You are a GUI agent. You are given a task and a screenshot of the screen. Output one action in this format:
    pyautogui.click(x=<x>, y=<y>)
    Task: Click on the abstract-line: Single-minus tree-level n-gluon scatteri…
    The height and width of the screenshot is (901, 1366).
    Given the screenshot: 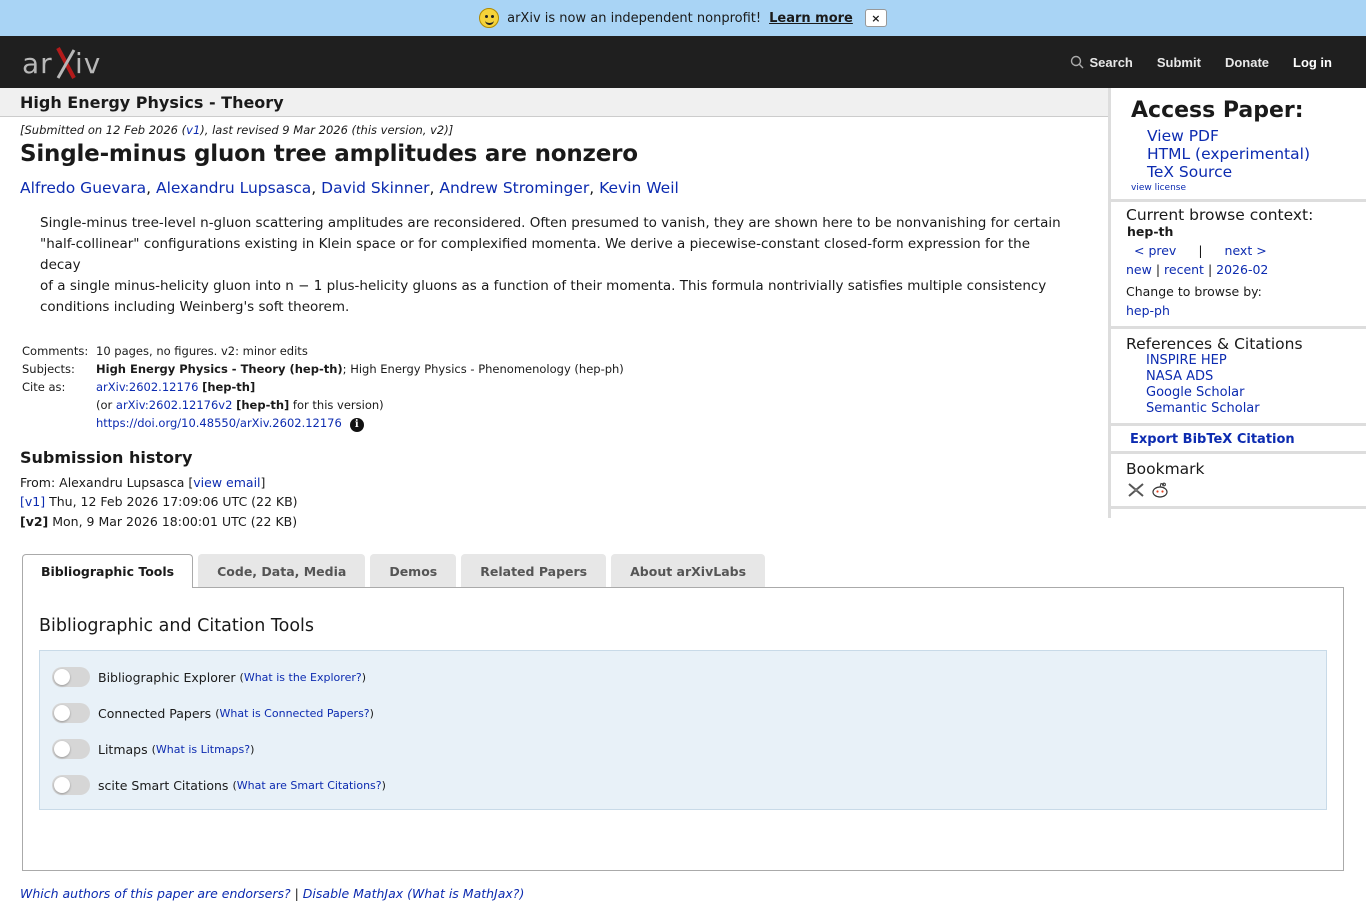 What is the action you would take?
    pyautogui.click(x=550, y=223)
    